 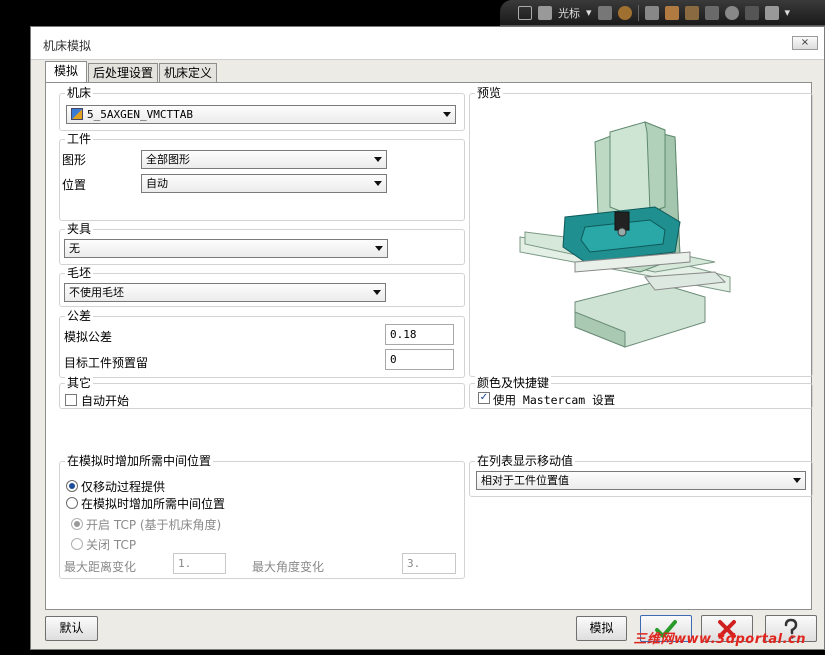 What do you see at coordinates (105, 401) in the screenshot?
I see `autostart-label: 自动开始` at bounding box center [105, 401].